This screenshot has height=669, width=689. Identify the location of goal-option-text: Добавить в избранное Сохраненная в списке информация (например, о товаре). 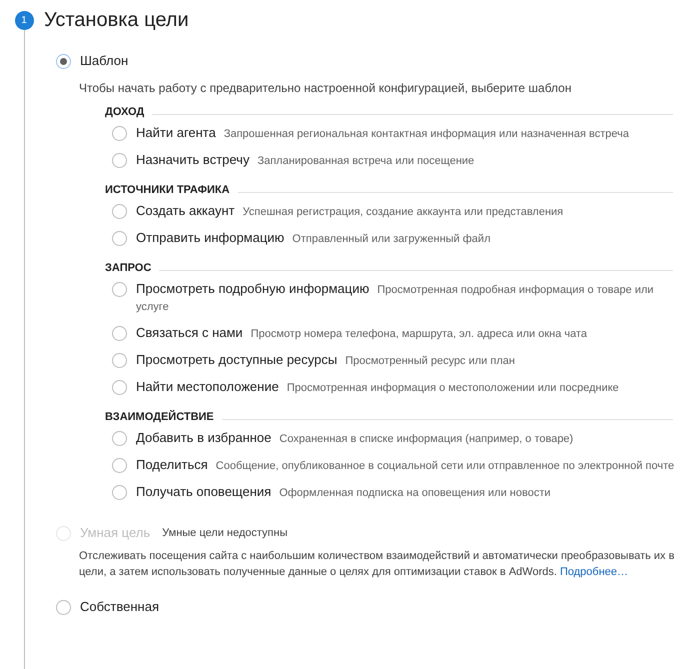
(355, 438).